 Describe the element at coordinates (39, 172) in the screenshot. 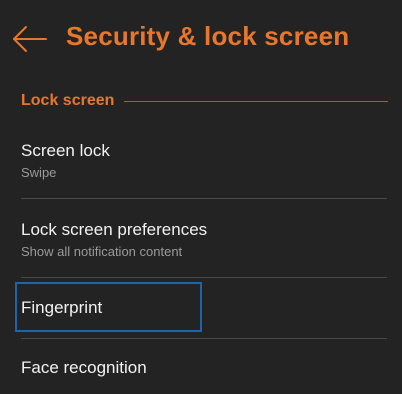

I see `item-subtitle: Swipe` at that location.